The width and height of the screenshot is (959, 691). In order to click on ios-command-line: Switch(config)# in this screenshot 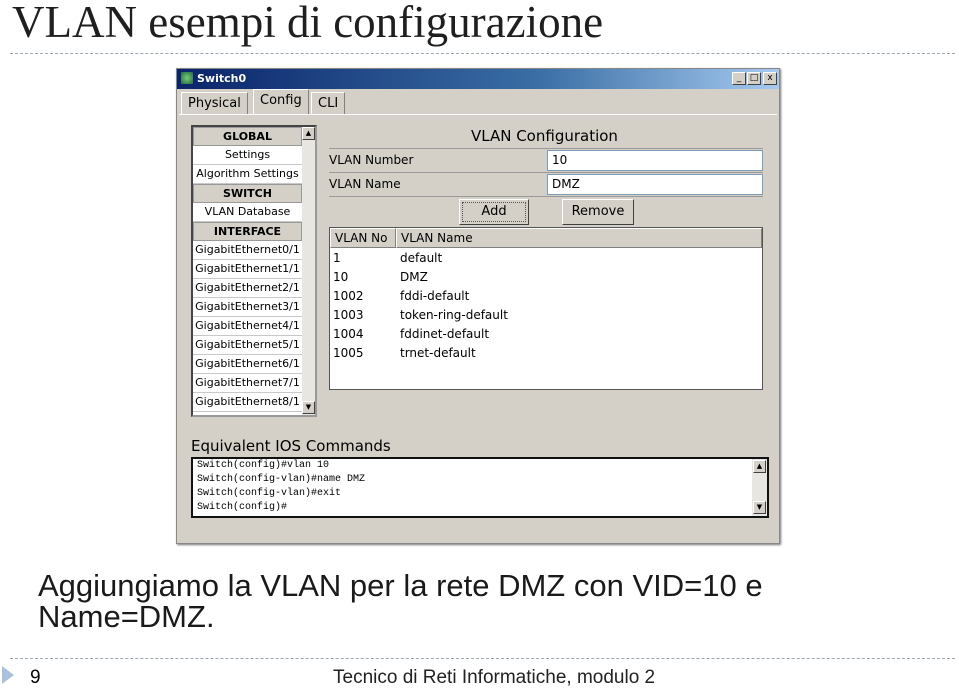, I will do `click(242, 507)`.